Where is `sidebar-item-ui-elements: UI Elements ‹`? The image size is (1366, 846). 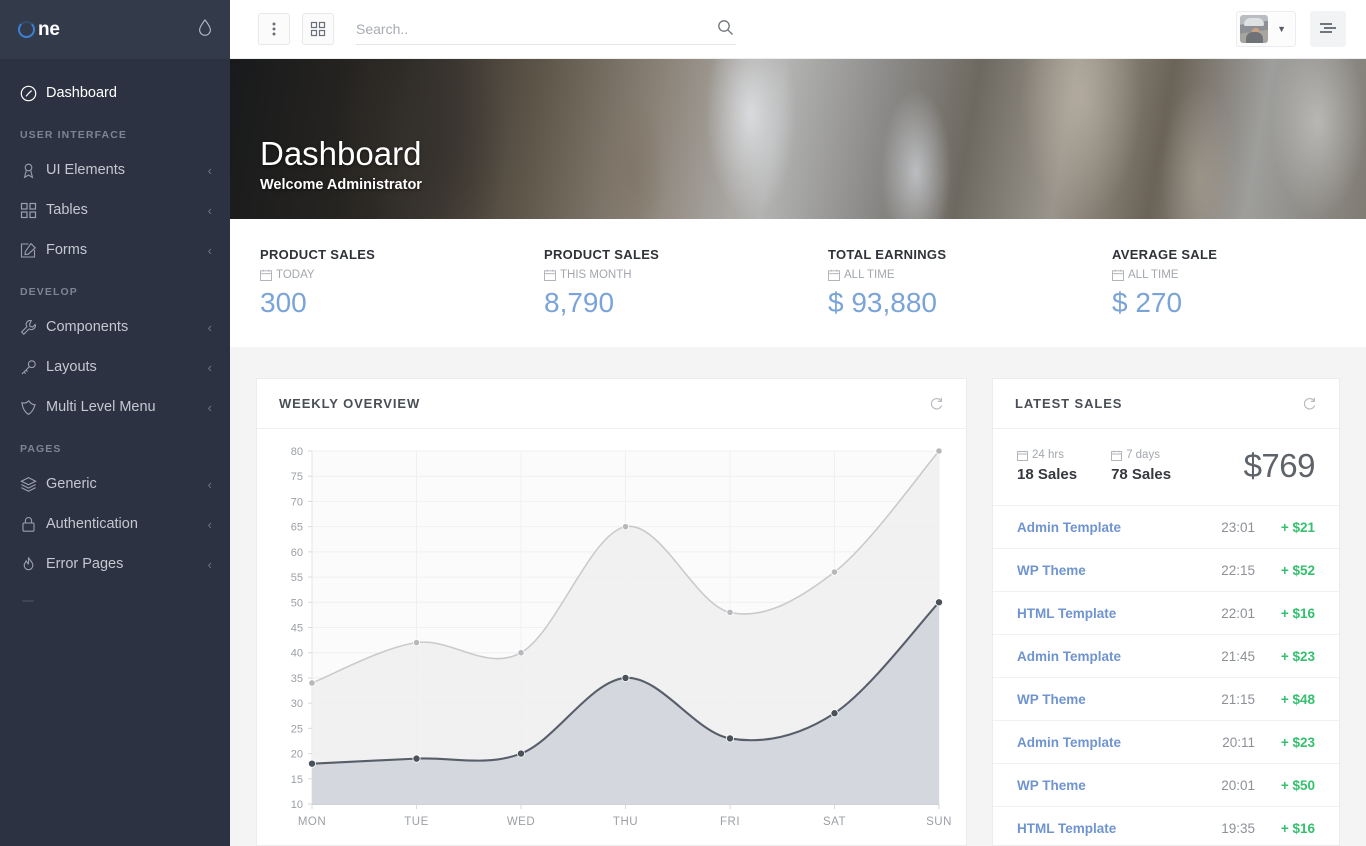
sidebar-item-ui-elements: UI Elements ‹ is located at coordinates (115, 170).